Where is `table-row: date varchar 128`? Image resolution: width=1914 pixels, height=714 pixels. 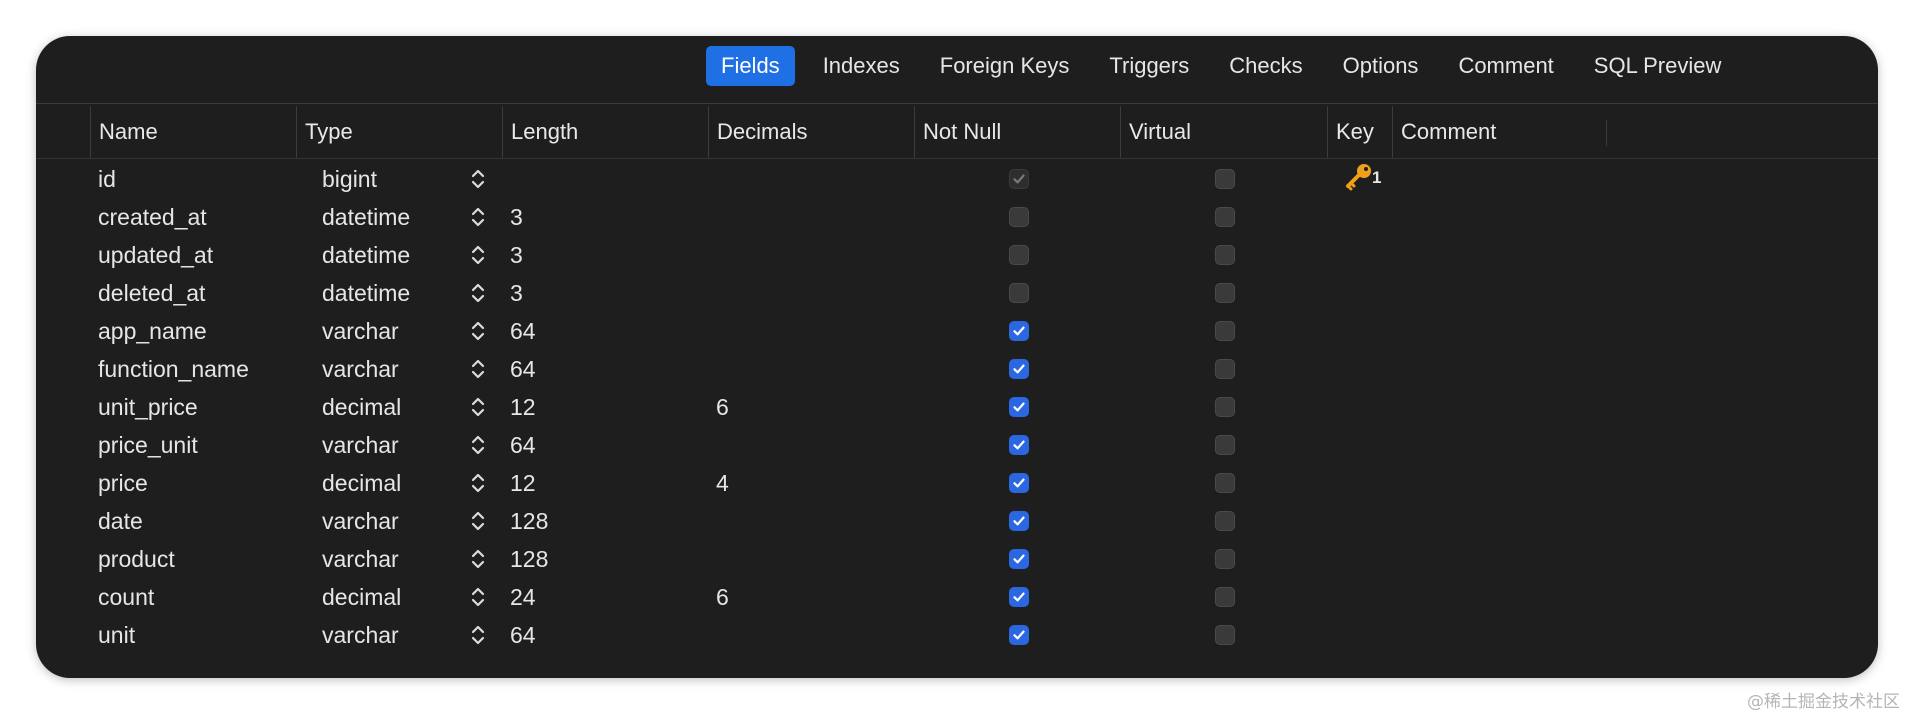
table-row: date varchar 128 is located at coordinates (957, 521).